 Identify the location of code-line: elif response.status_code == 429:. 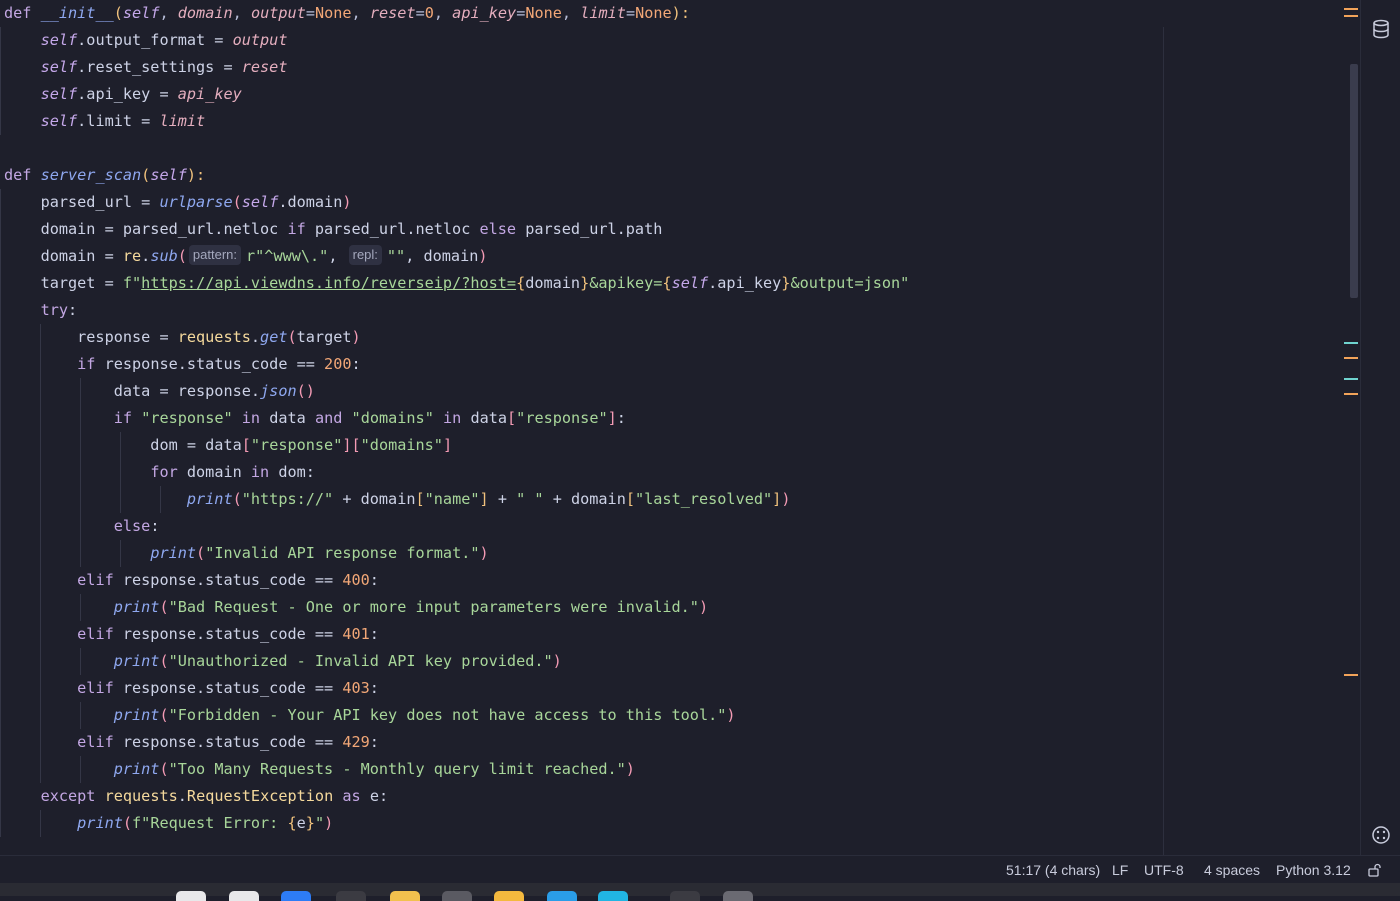
(189, 742).